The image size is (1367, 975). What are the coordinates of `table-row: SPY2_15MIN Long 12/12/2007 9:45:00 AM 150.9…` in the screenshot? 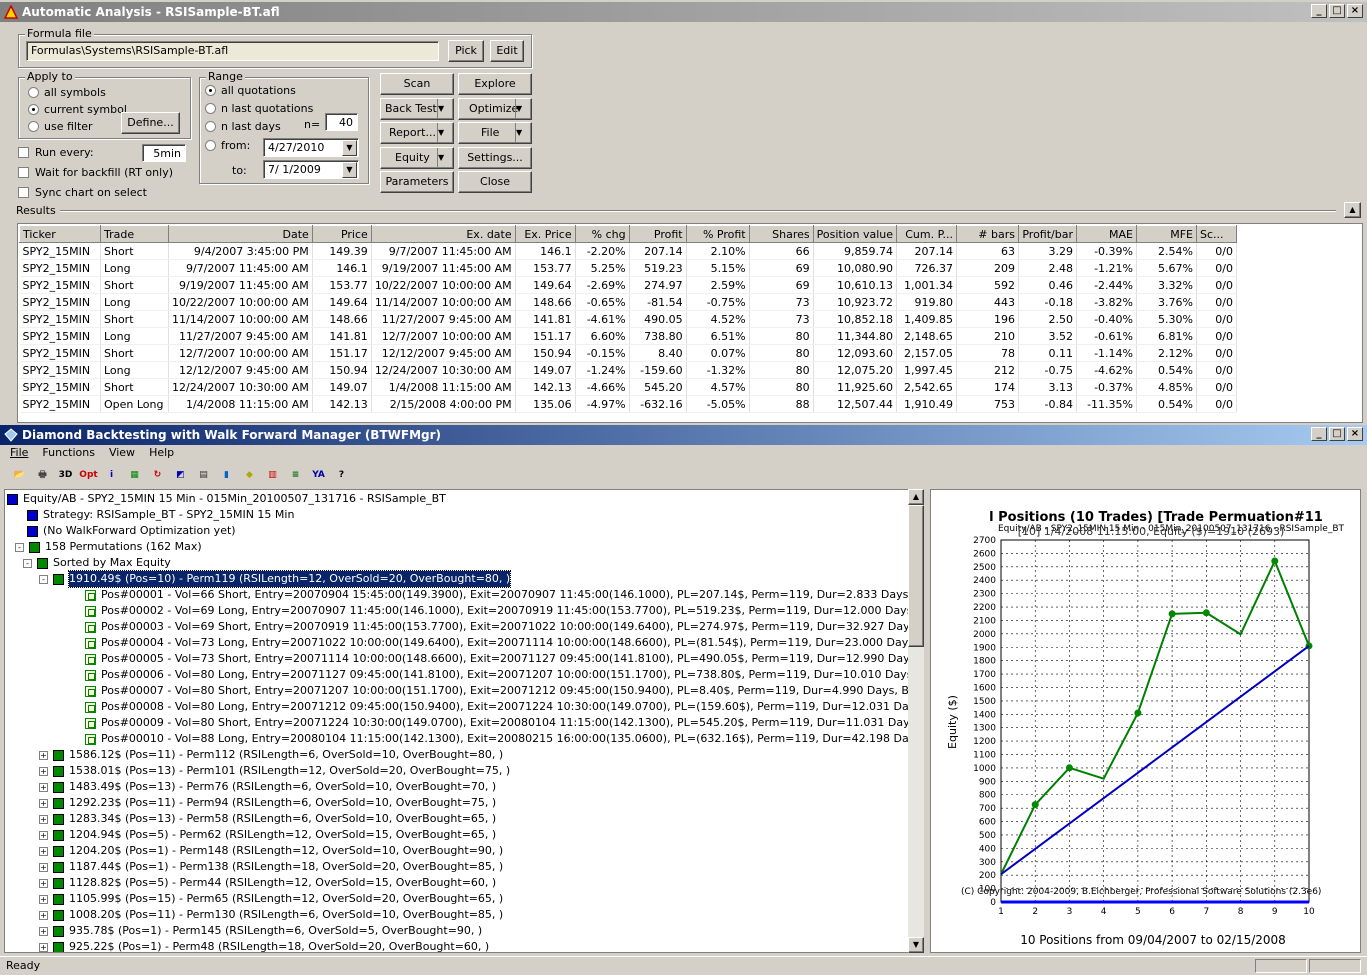 It's located at (628, 370).